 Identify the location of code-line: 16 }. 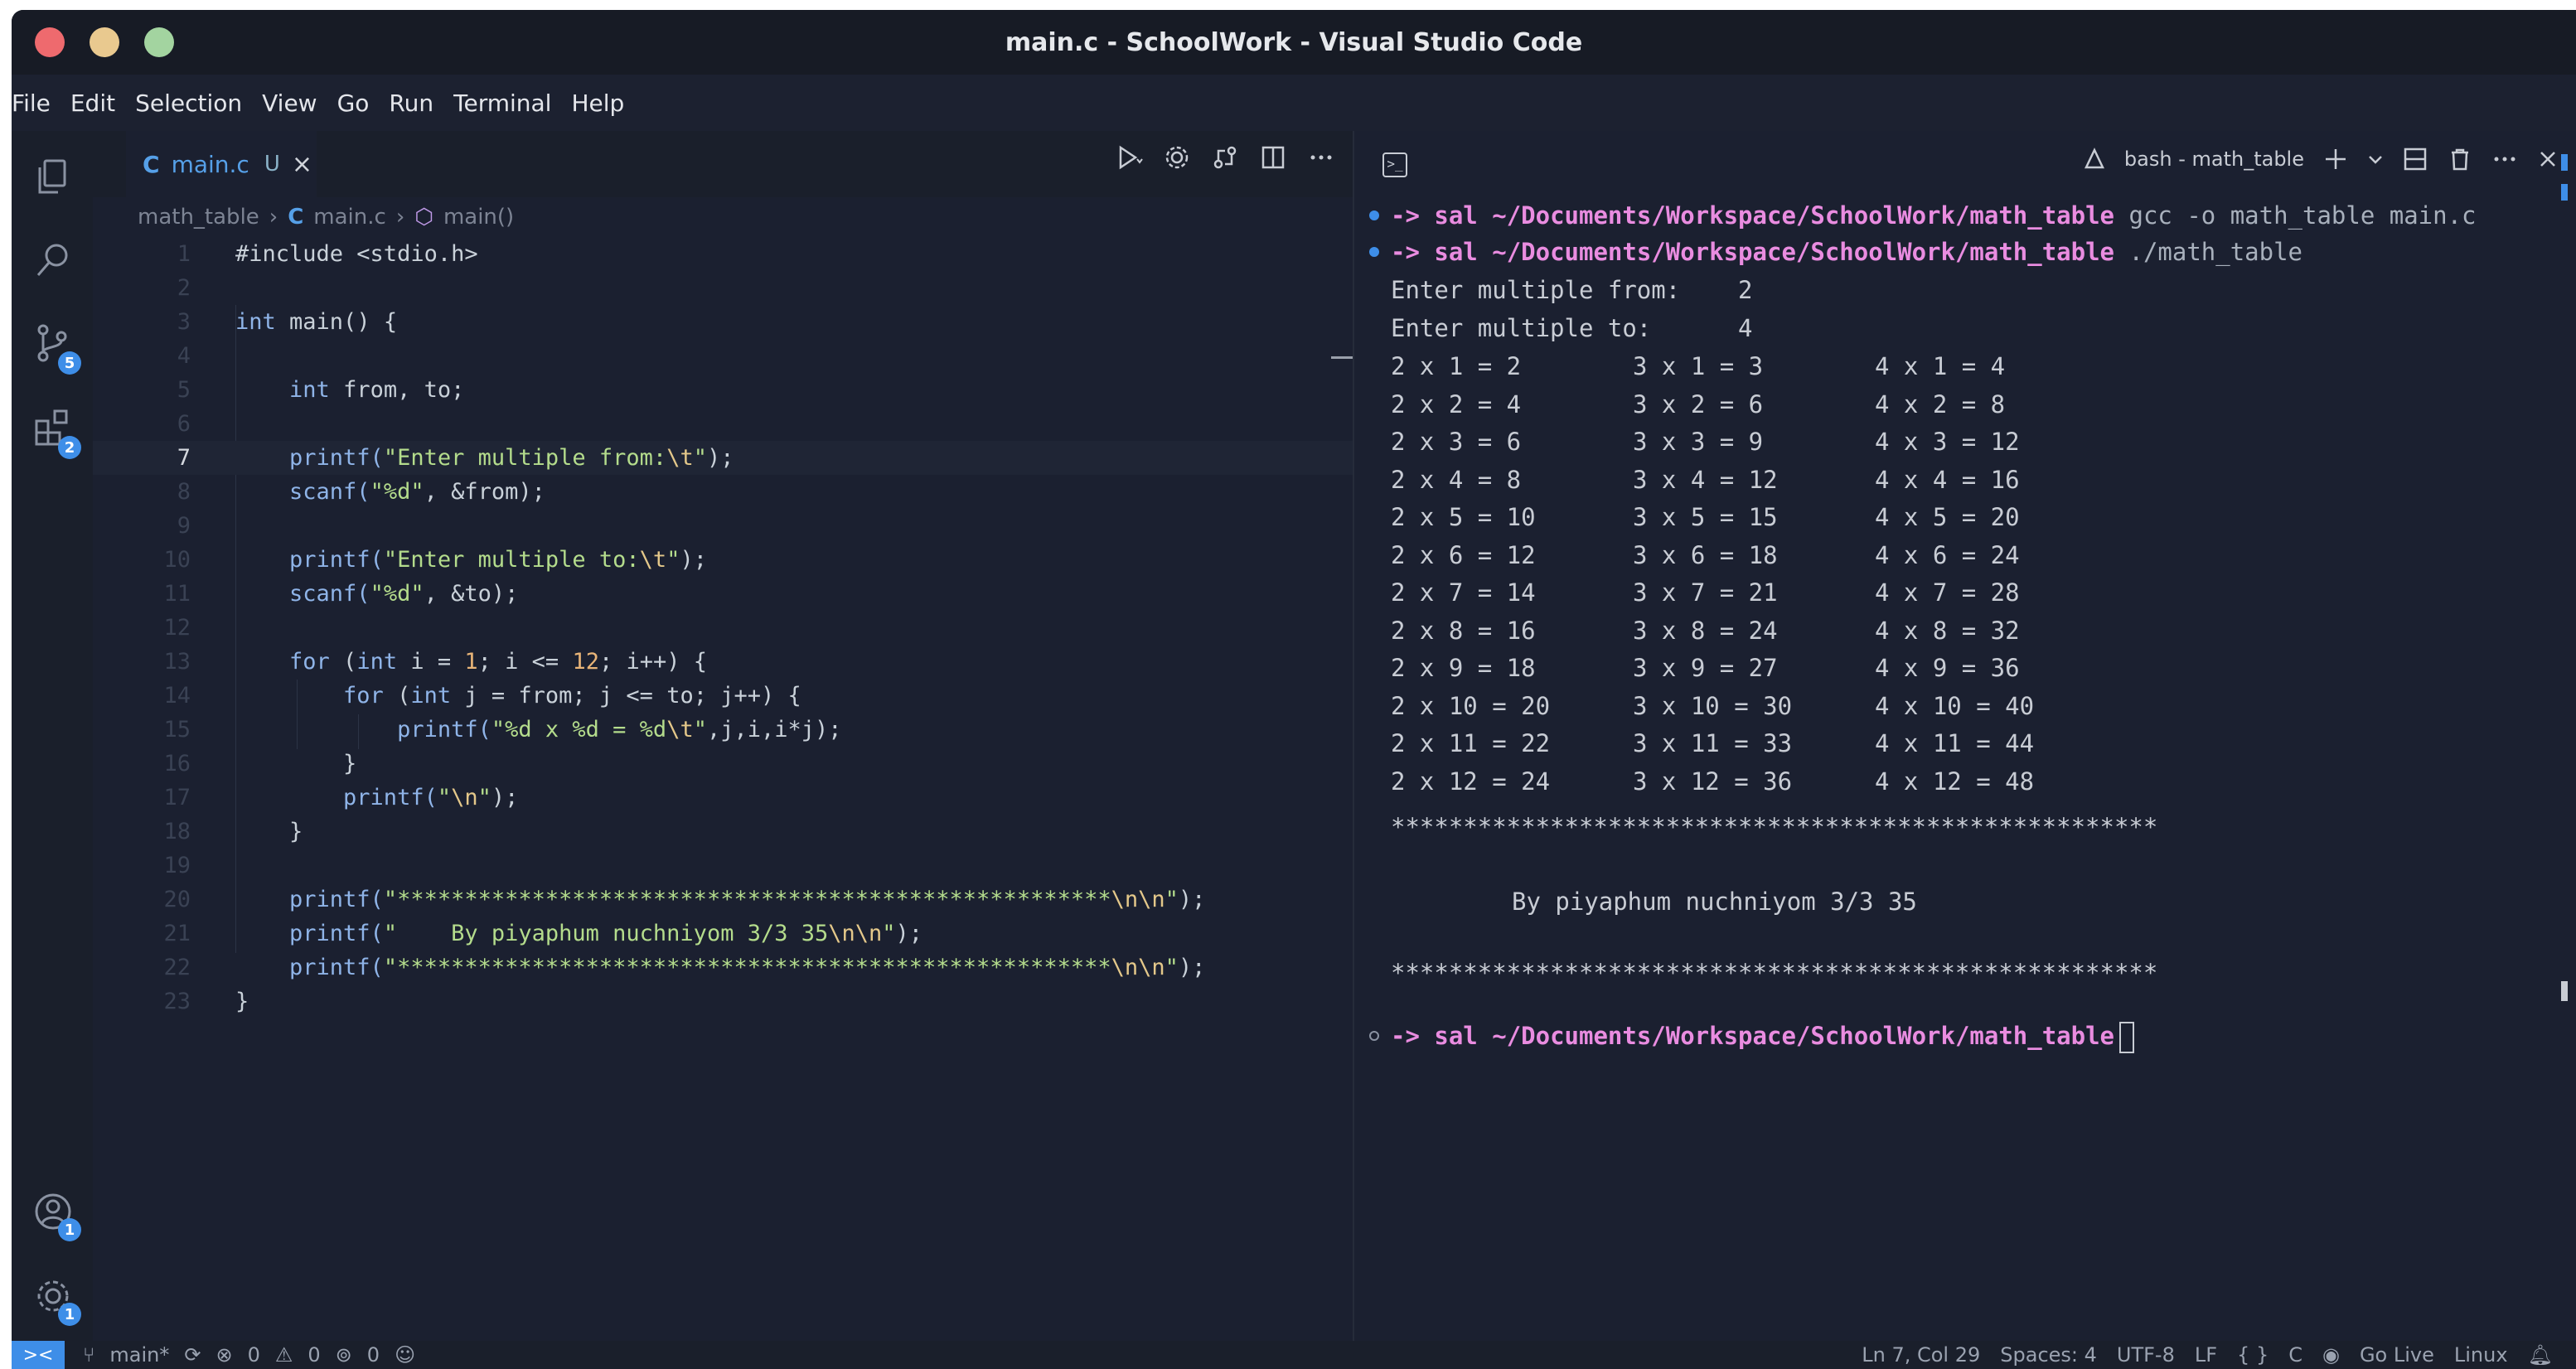
(723, 764).